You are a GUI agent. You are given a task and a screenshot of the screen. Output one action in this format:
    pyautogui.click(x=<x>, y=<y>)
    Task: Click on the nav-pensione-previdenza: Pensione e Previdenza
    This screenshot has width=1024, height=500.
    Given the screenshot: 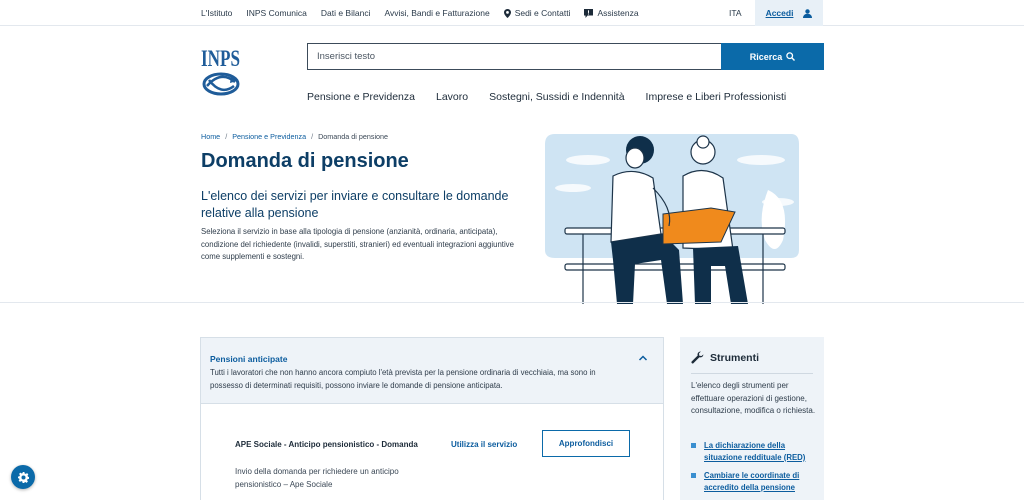 What is the action you would take?
    pyautogui.click(x=361, y=98)
    